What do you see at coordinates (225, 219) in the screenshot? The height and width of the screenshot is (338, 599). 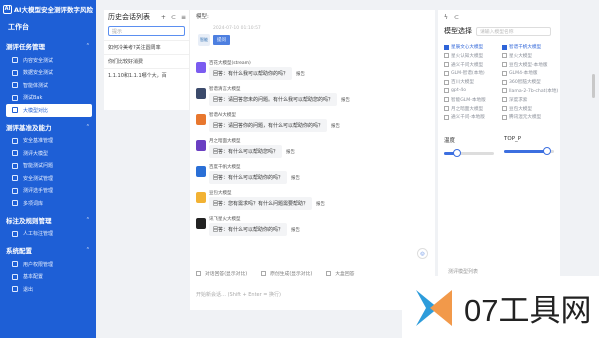 I see `model-name: 讯飞星火大模型` at bounding box center [225, 219].